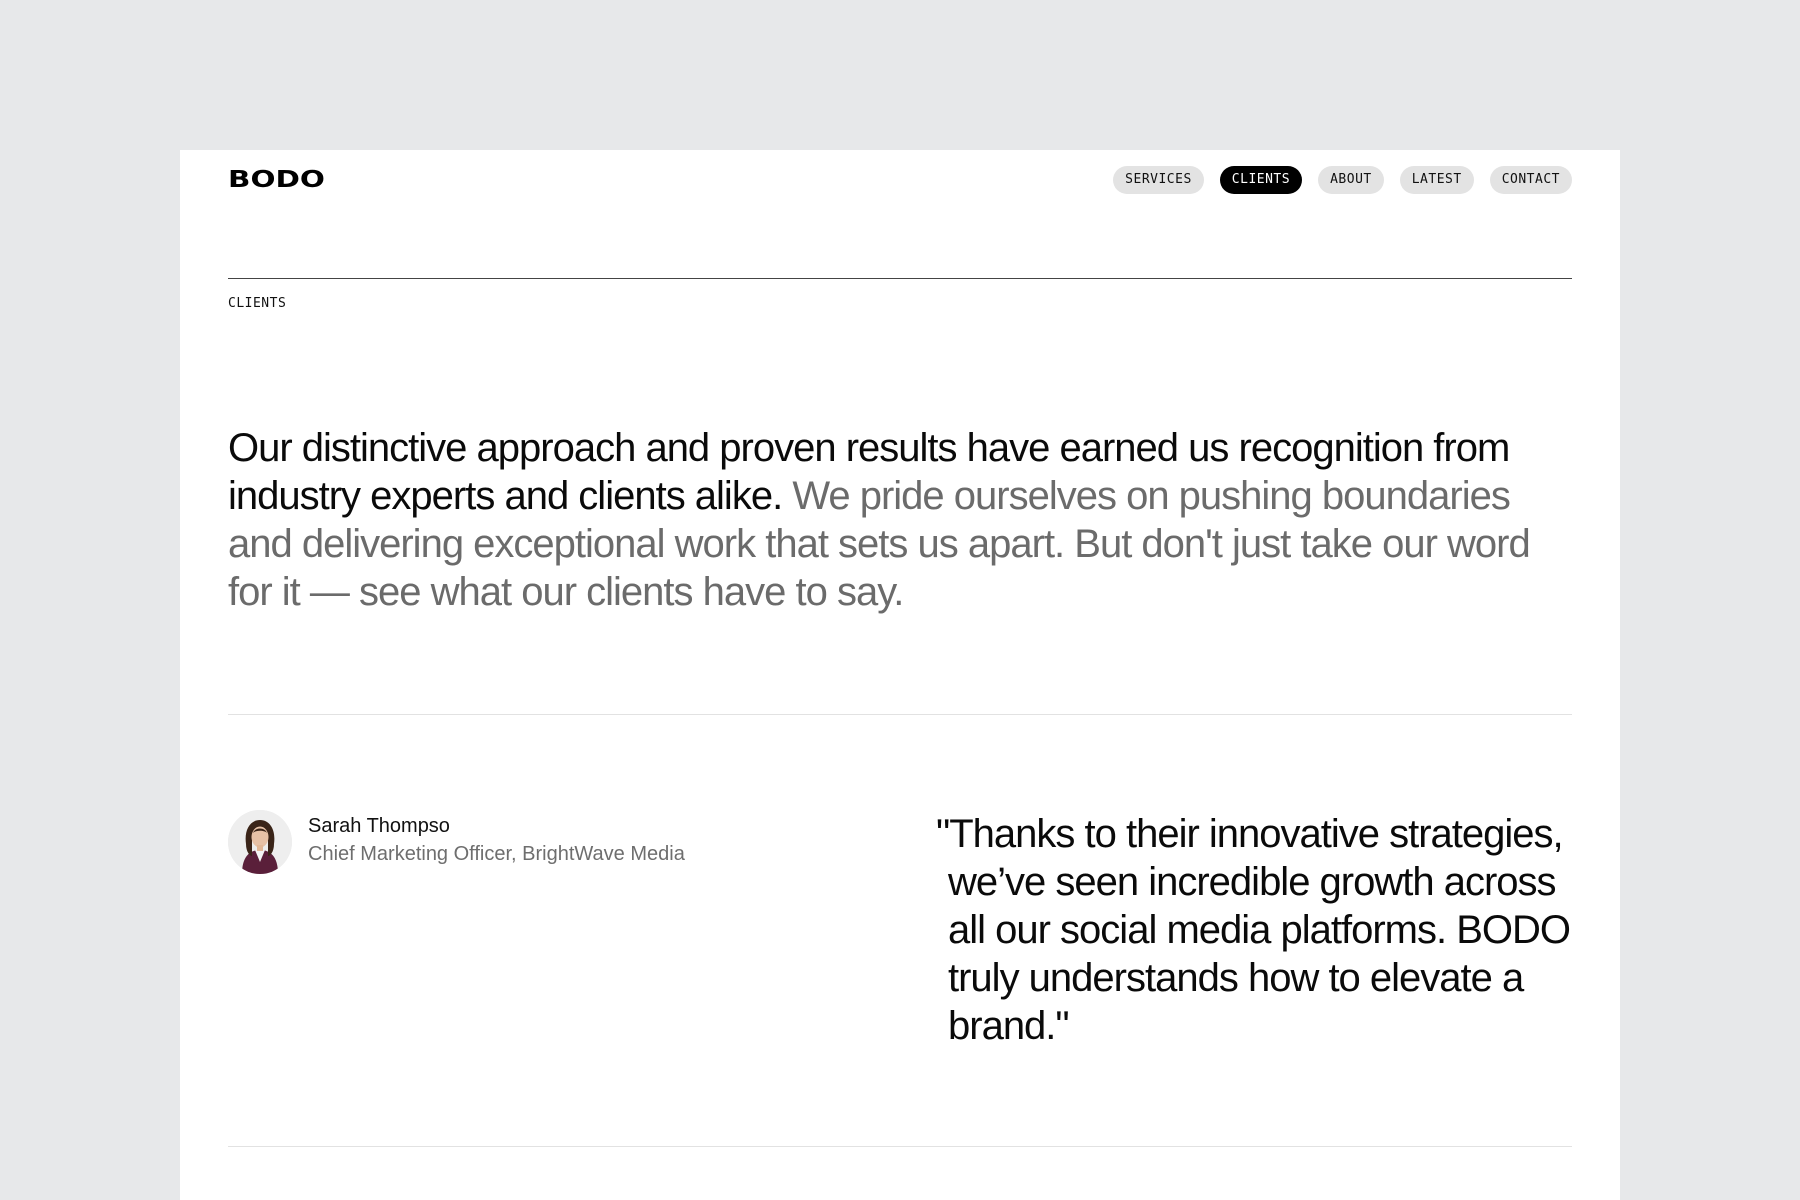 This screenshot has height=1200, width=1800. I want to click on nav-latest: LATEST, so click(1436, 180).